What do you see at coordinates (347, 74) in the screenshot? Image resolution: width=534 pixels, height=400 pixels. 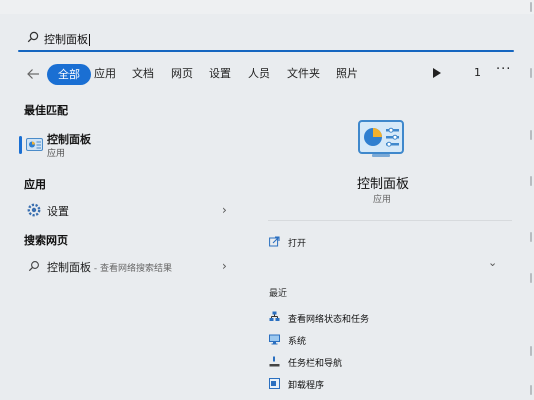 I see `tab-photos: 照片` at bounding box center [347, 74].